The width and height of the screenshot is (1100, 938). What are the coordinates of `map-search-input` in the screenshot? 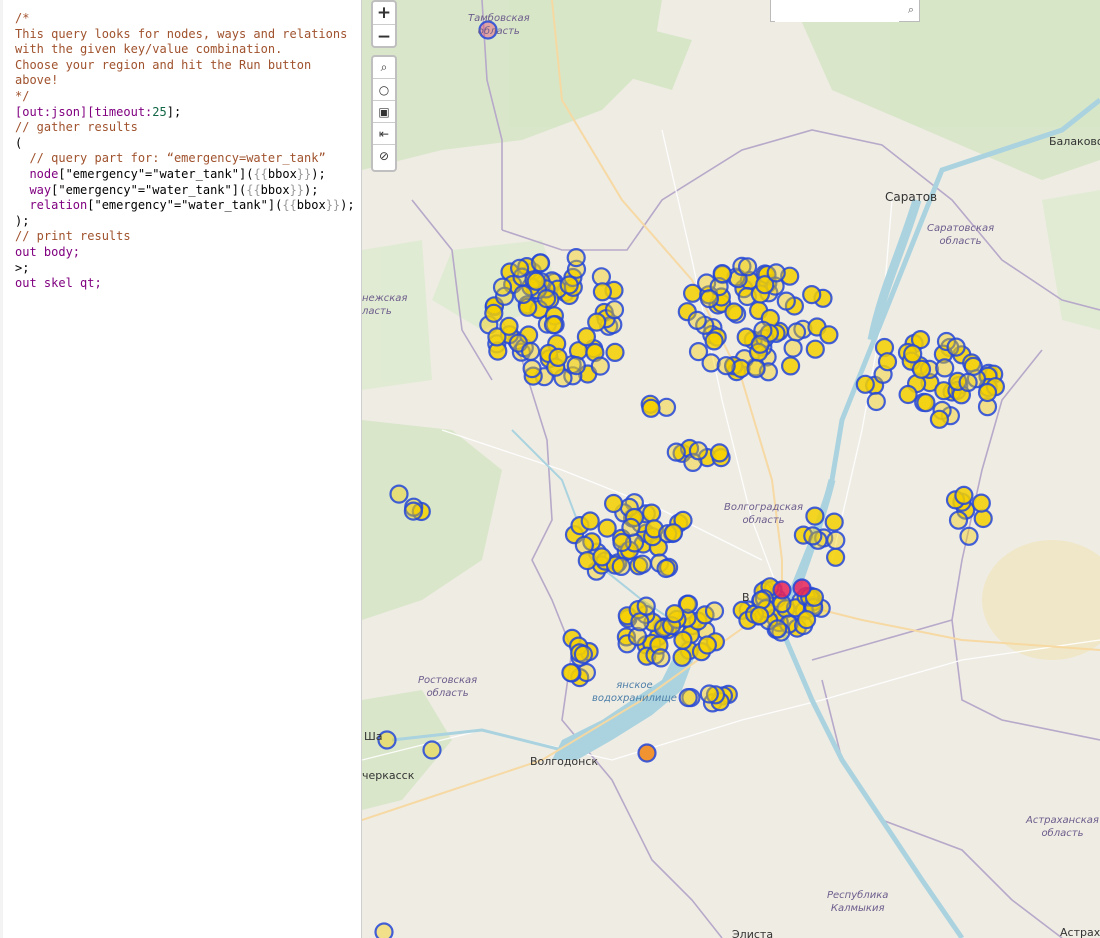 It's located at (837, 11).